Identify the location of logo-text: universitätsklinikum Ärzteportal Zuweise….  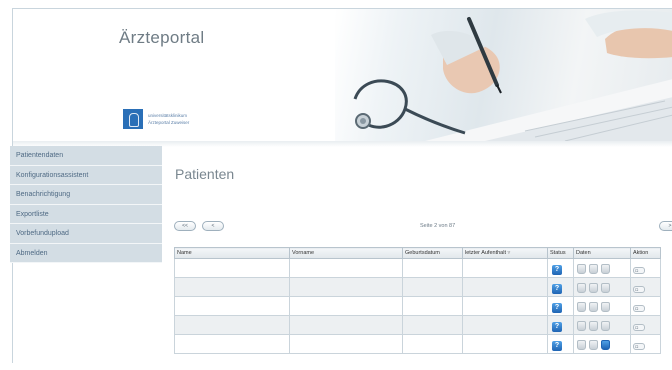
(195, 119).